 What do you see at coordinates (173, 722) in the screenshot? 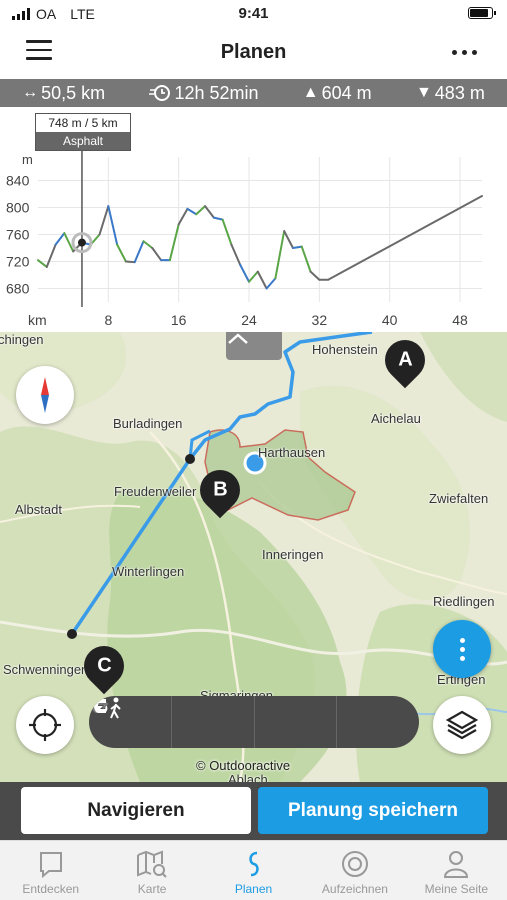
I see `undo-button` at bounding box center [173, 722].